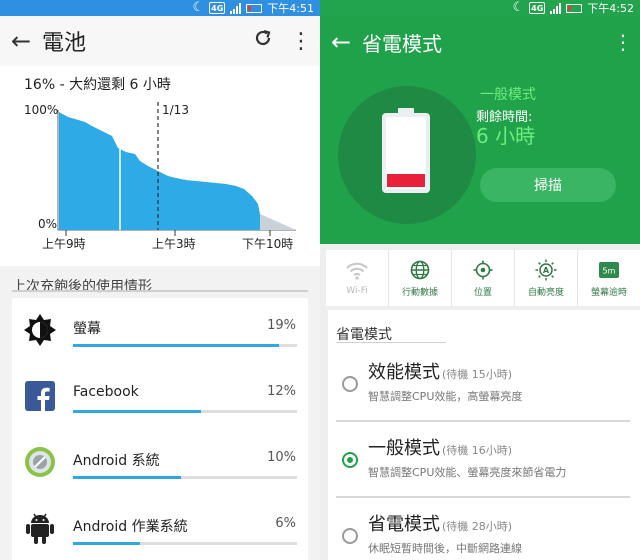  I want to click on mode-title: 省電模式 (待機 28小時), so click(440, 524).